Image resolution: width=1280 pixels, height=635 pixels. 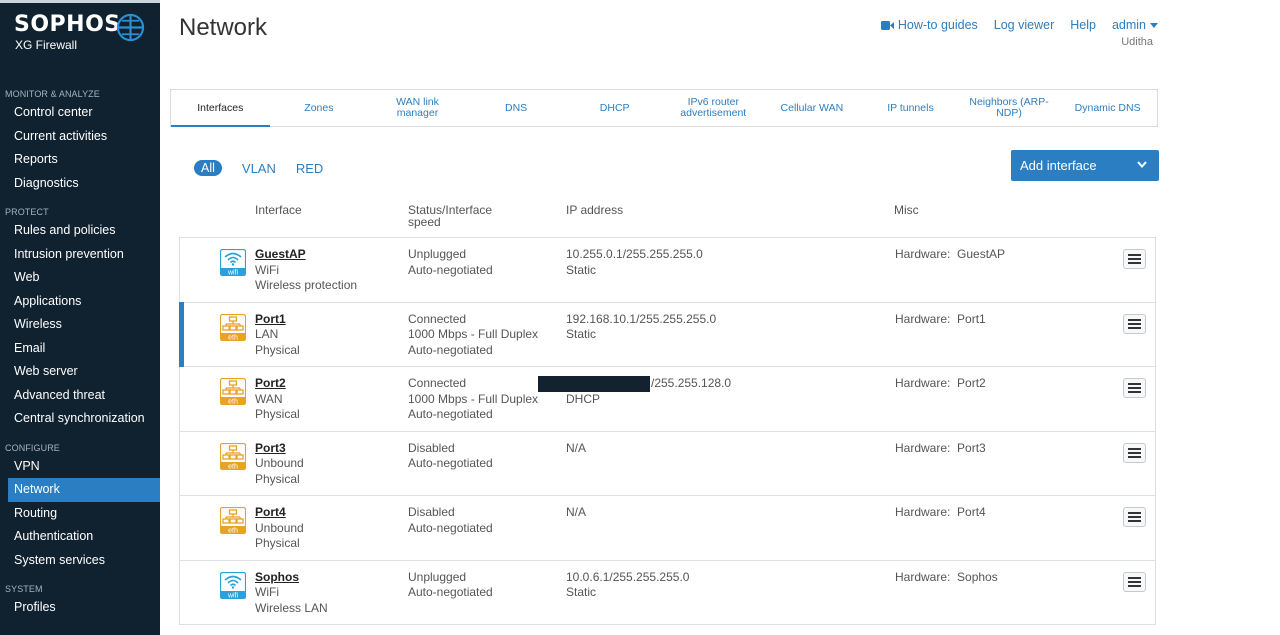 I want to click on interface-name-link: Port1, so click(x=277, y=320).